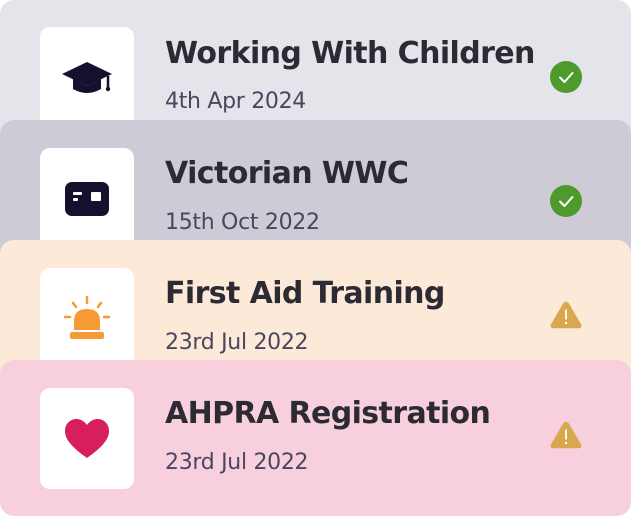 The image size is (631, 516). I want to click on id-card-icon, so click(87, 198).